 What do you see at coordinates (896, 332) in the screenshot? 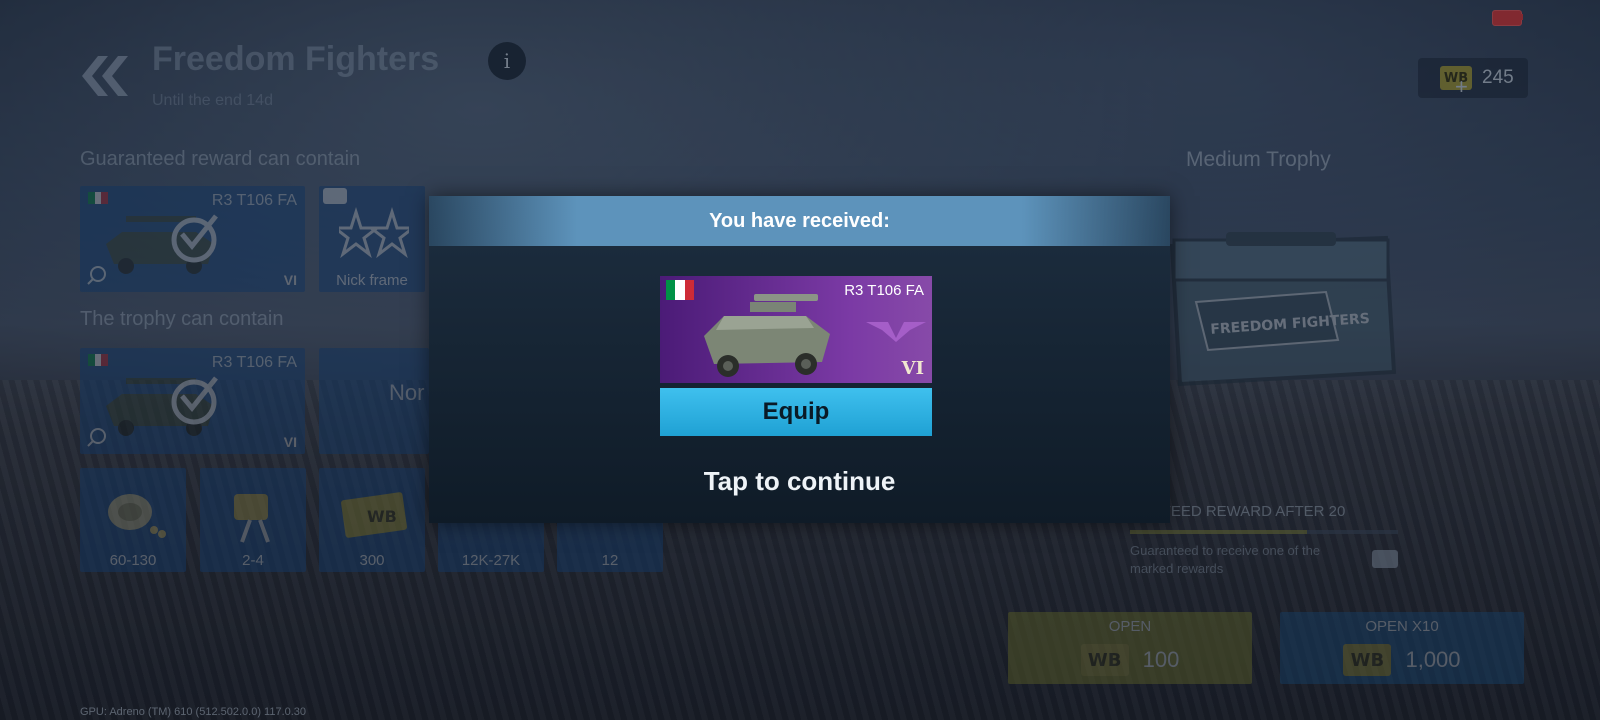
I see `faction-emblem-icon` at bounding box center [896, 332].